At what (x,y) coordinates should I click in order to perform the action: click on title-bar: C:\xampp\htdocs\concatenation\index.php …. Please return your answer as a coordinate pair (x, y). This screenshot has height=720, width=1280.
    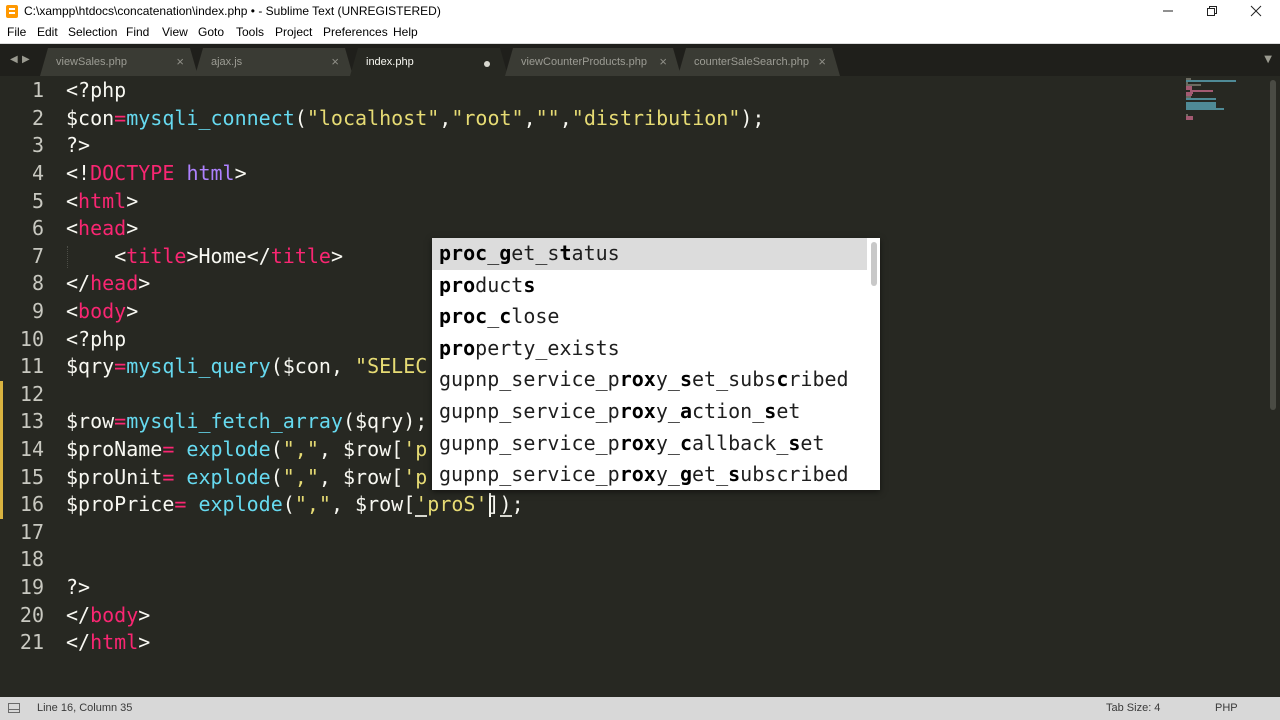
    Looking at the image, I should click on (640, 11).